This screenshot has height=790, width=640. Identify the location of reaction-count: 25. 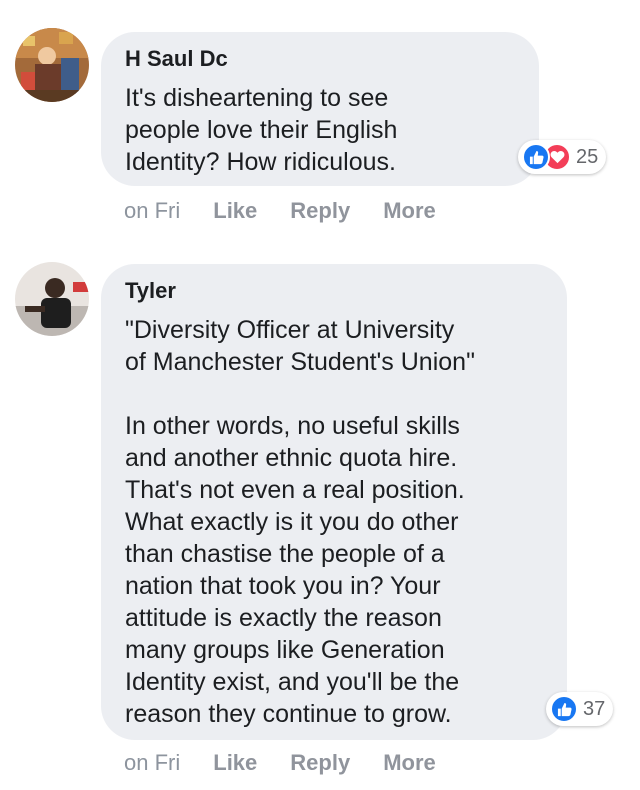
(587, 156).